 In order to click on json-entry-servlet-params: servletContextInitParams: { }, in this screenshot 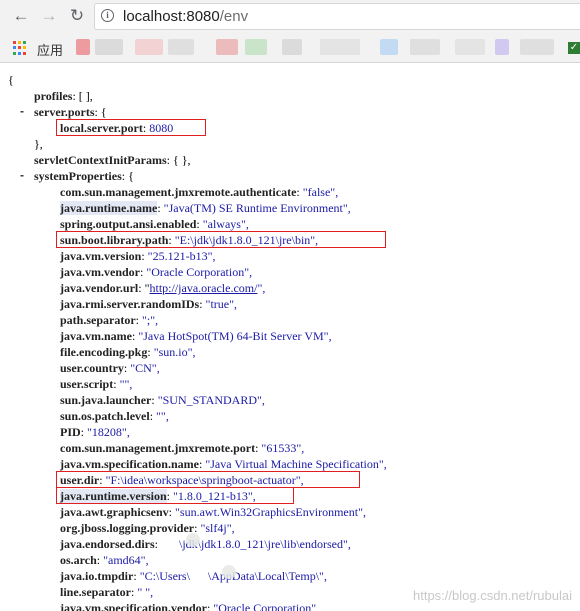, I will do `click(112, 160)`.